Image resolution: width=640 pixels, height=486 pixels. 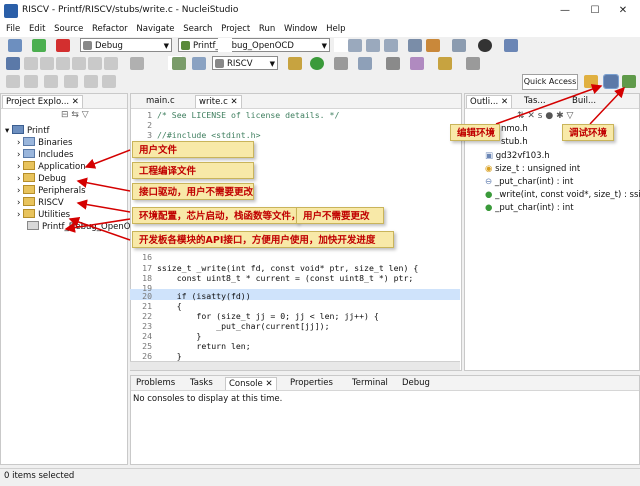 What do you see at coordinates (193, 170) in the screenshot?
I see `callout-build-files: 工程编译文件` at bounding box center [193, 170].